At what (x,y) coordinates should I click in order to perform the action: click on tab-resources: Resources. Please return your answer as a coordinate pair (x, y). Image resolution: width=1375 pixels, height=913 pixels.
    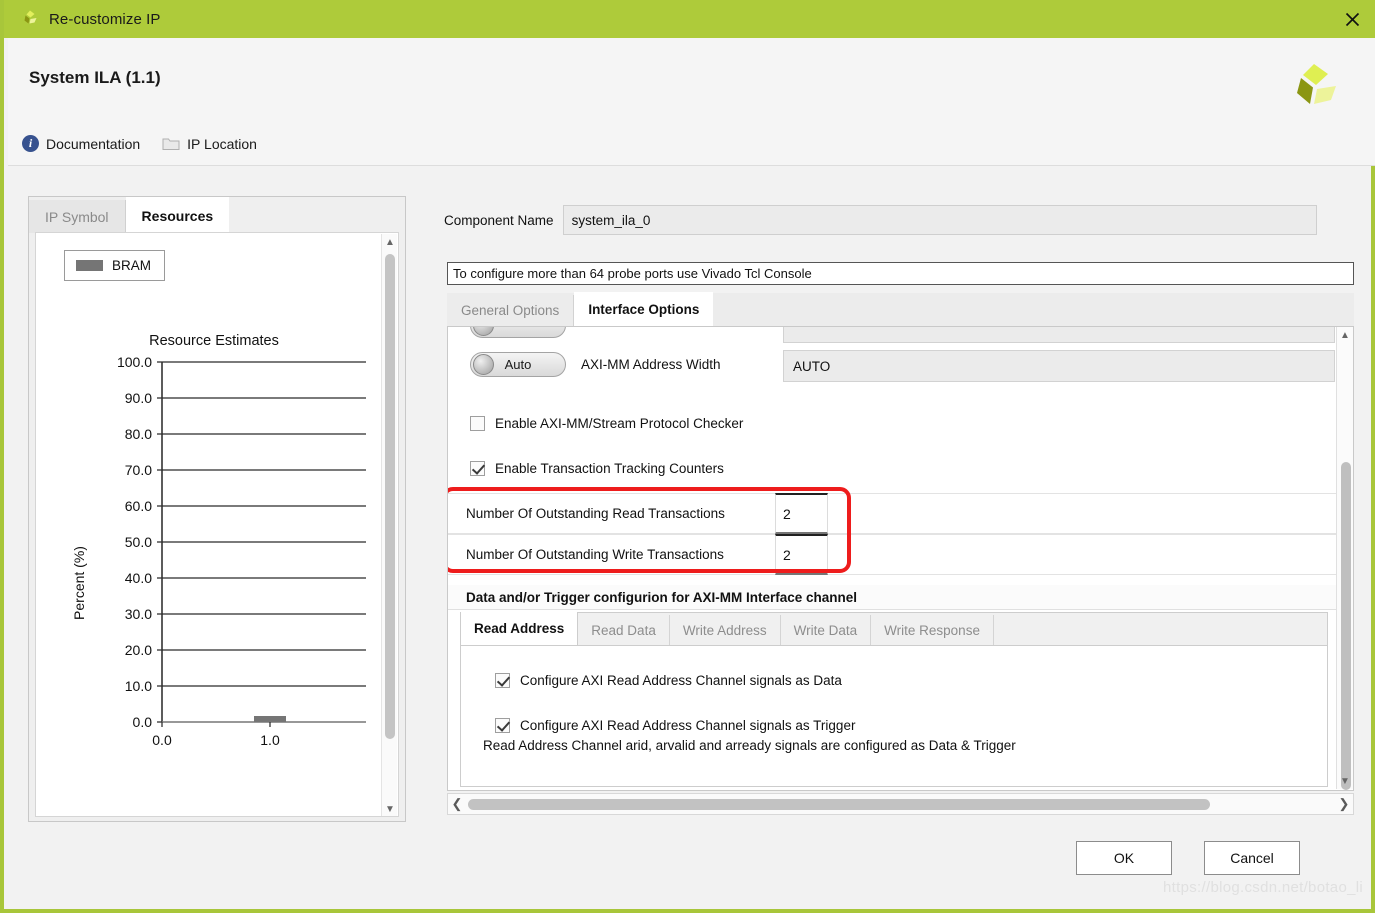
    Looking at the image, I should click on (177, 215).